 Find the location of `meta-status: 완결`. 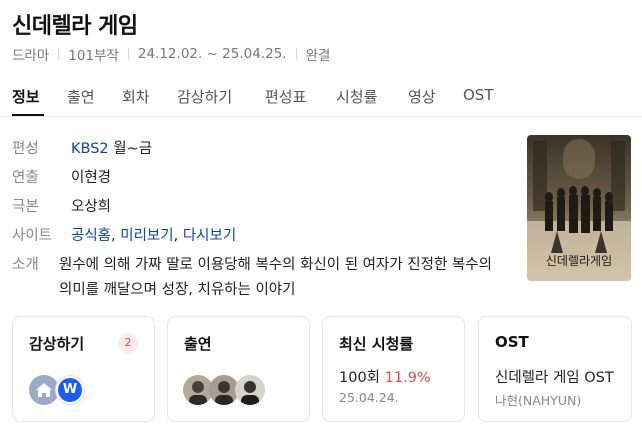

meta-status: 완결 is located at coordinates (318, 56).